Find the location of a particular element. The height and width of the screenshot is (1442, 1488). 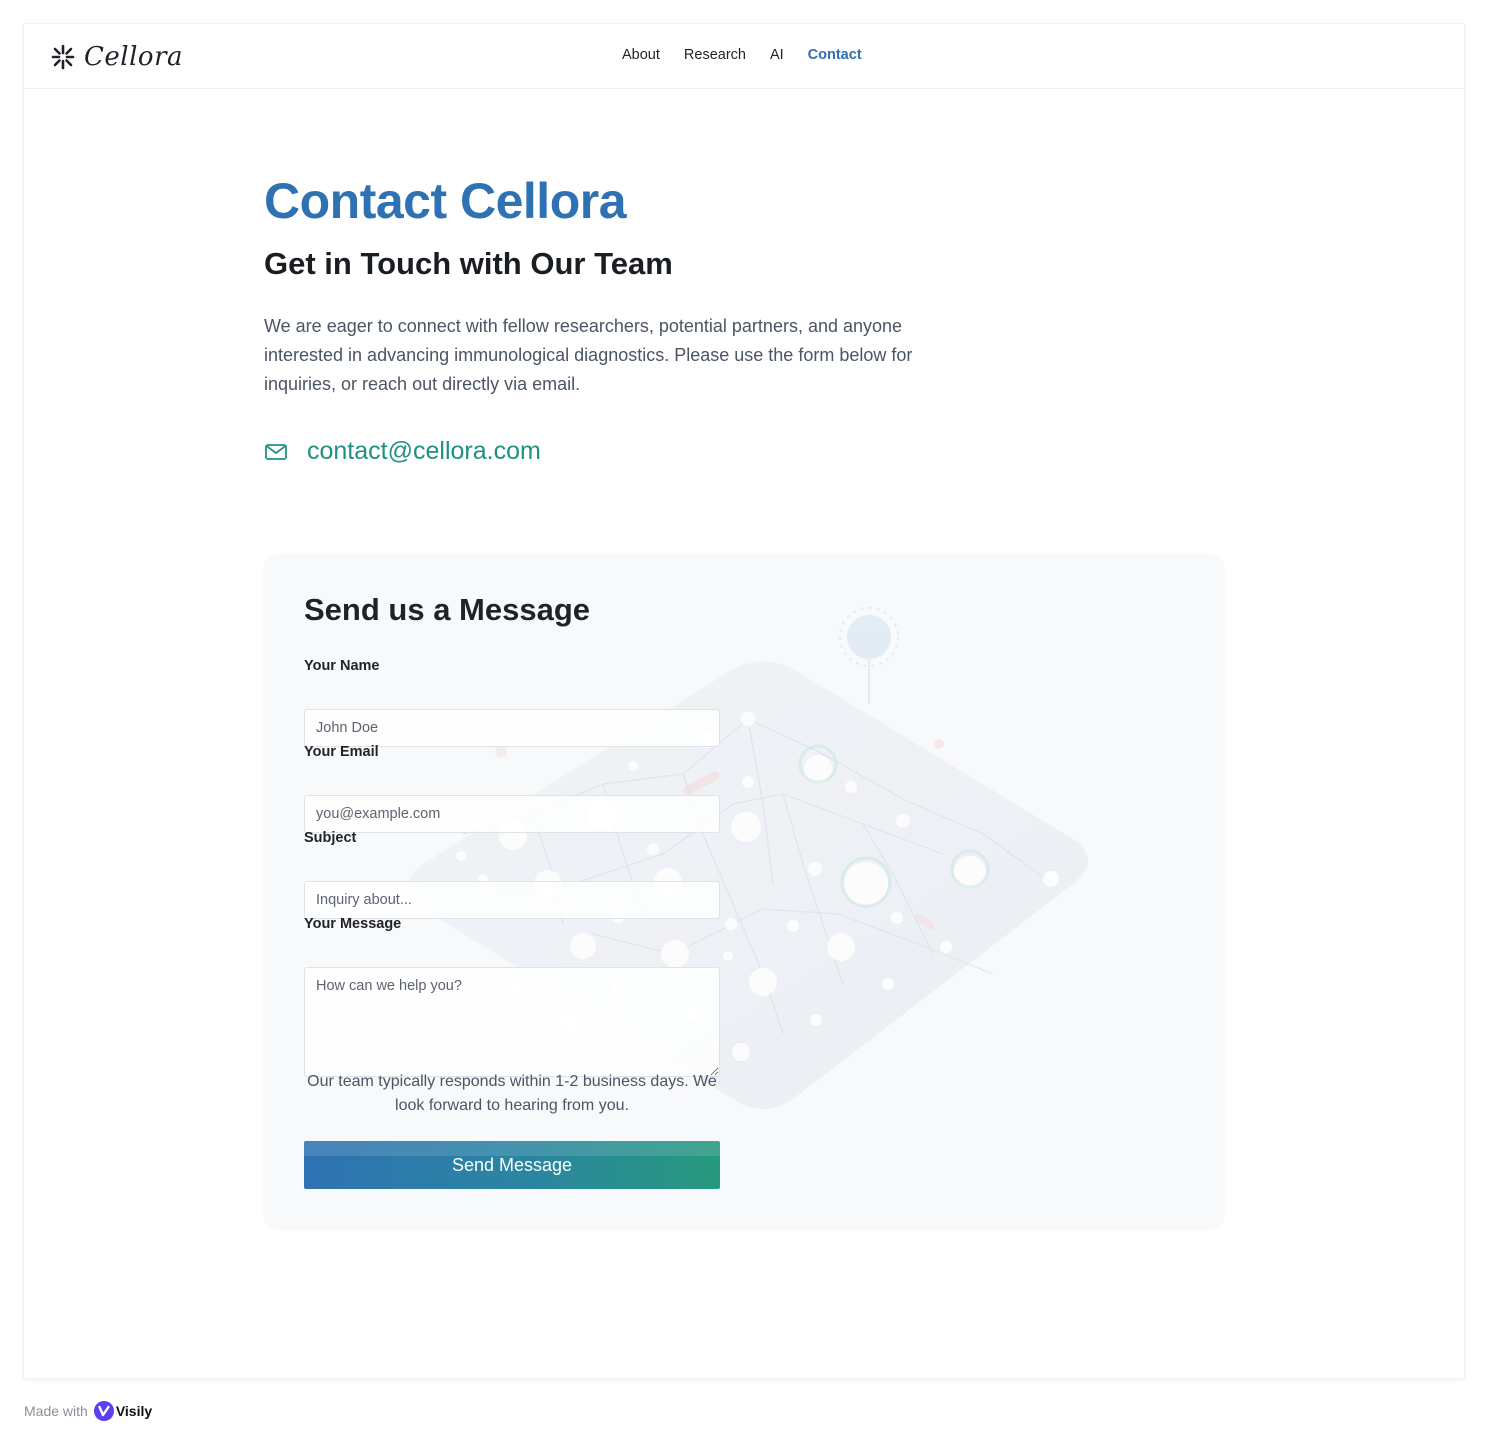

form-title: Send us a Message is located at coordinates (447, 609).